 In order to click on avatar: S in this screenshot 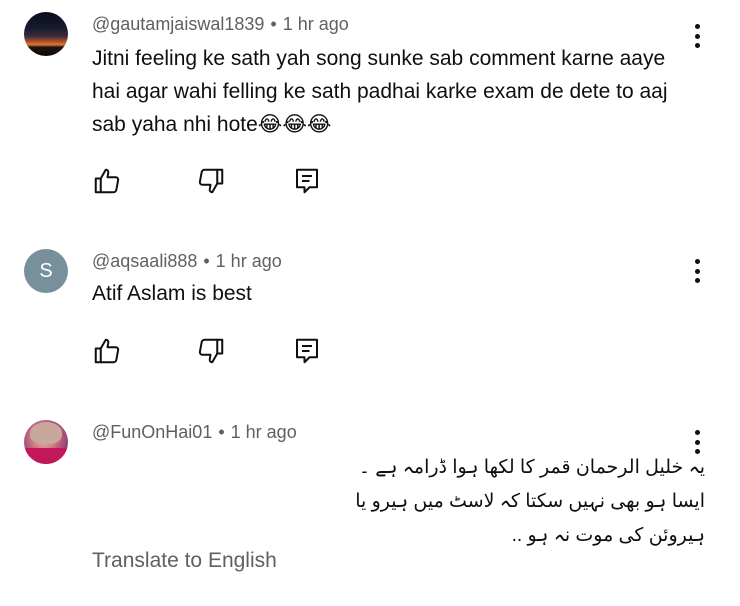, I will do `click(46, 271)`.